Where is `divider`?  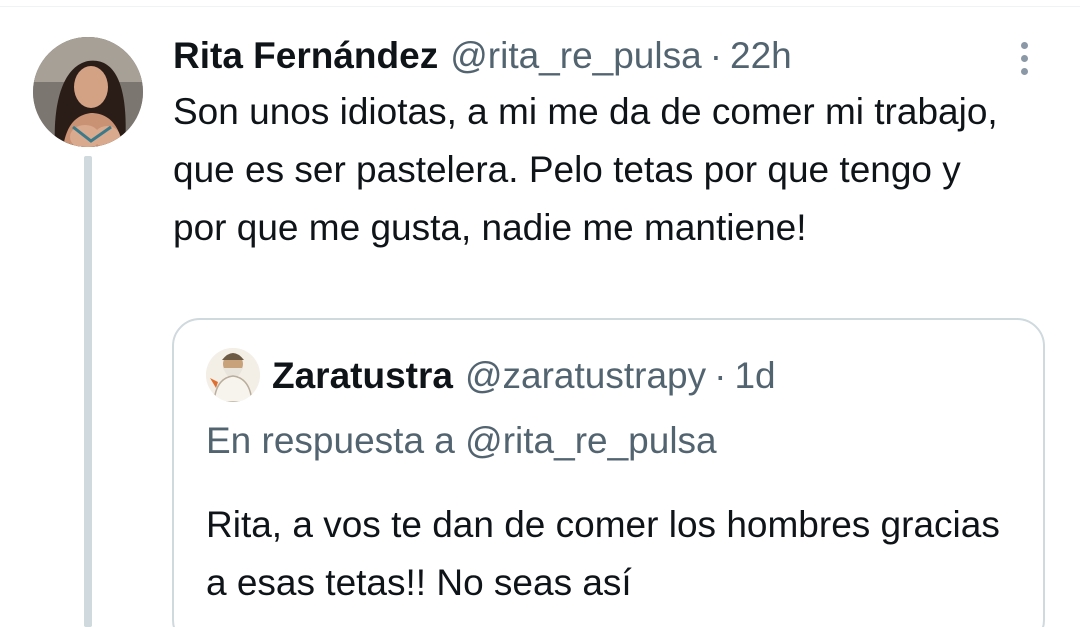 divider is located at coordinates (540, 6).